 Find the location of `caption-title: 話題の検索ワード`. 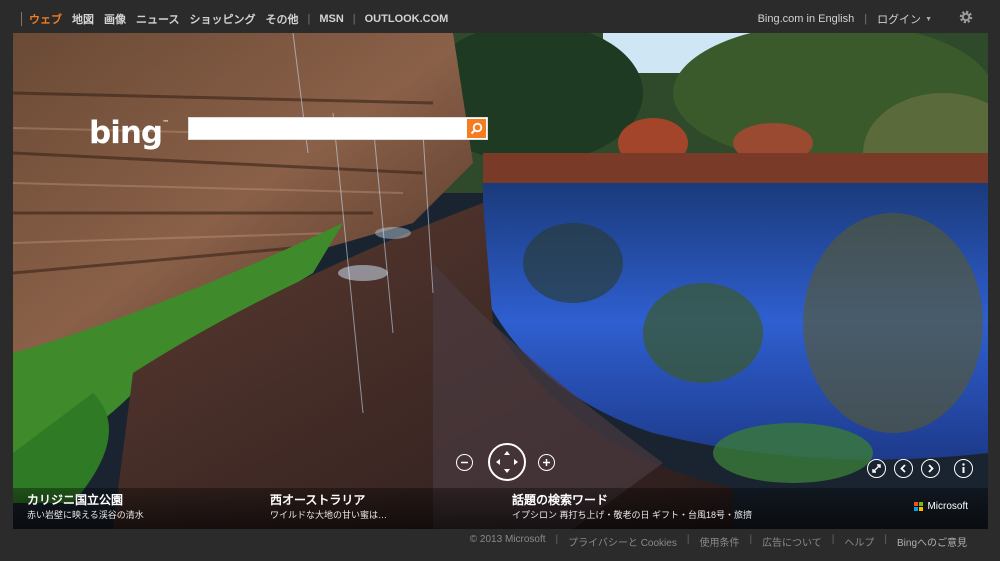

caption-title: 話題の検索ワード is located at coordinates (560, 500).